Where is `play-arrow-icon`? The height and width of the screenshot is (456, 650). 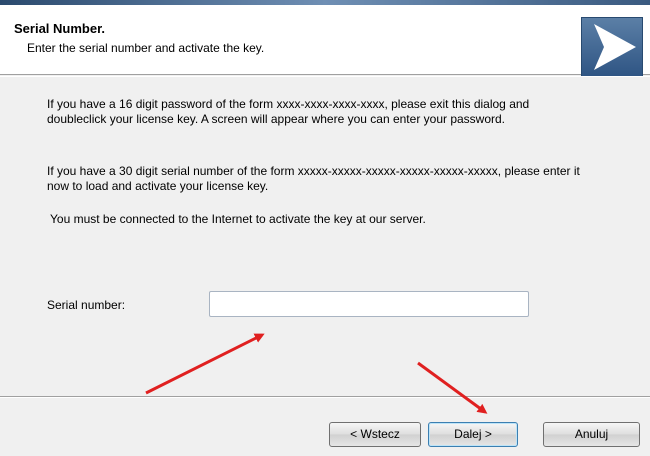
play-arrow-icon is located at coordinates (612, 47).